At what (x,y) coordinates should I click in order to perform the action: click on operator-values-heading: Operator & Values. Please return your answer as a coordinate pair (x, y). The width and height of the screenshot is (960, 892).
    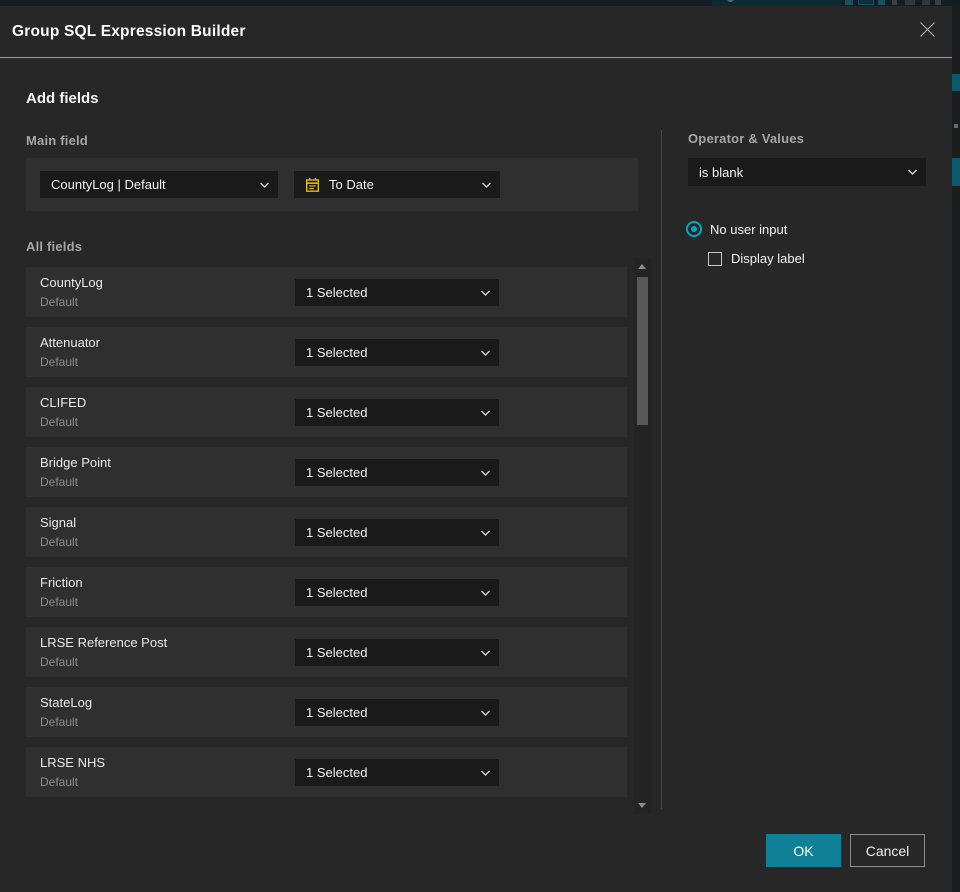
    Looking at the image, I should click on (746, 138).